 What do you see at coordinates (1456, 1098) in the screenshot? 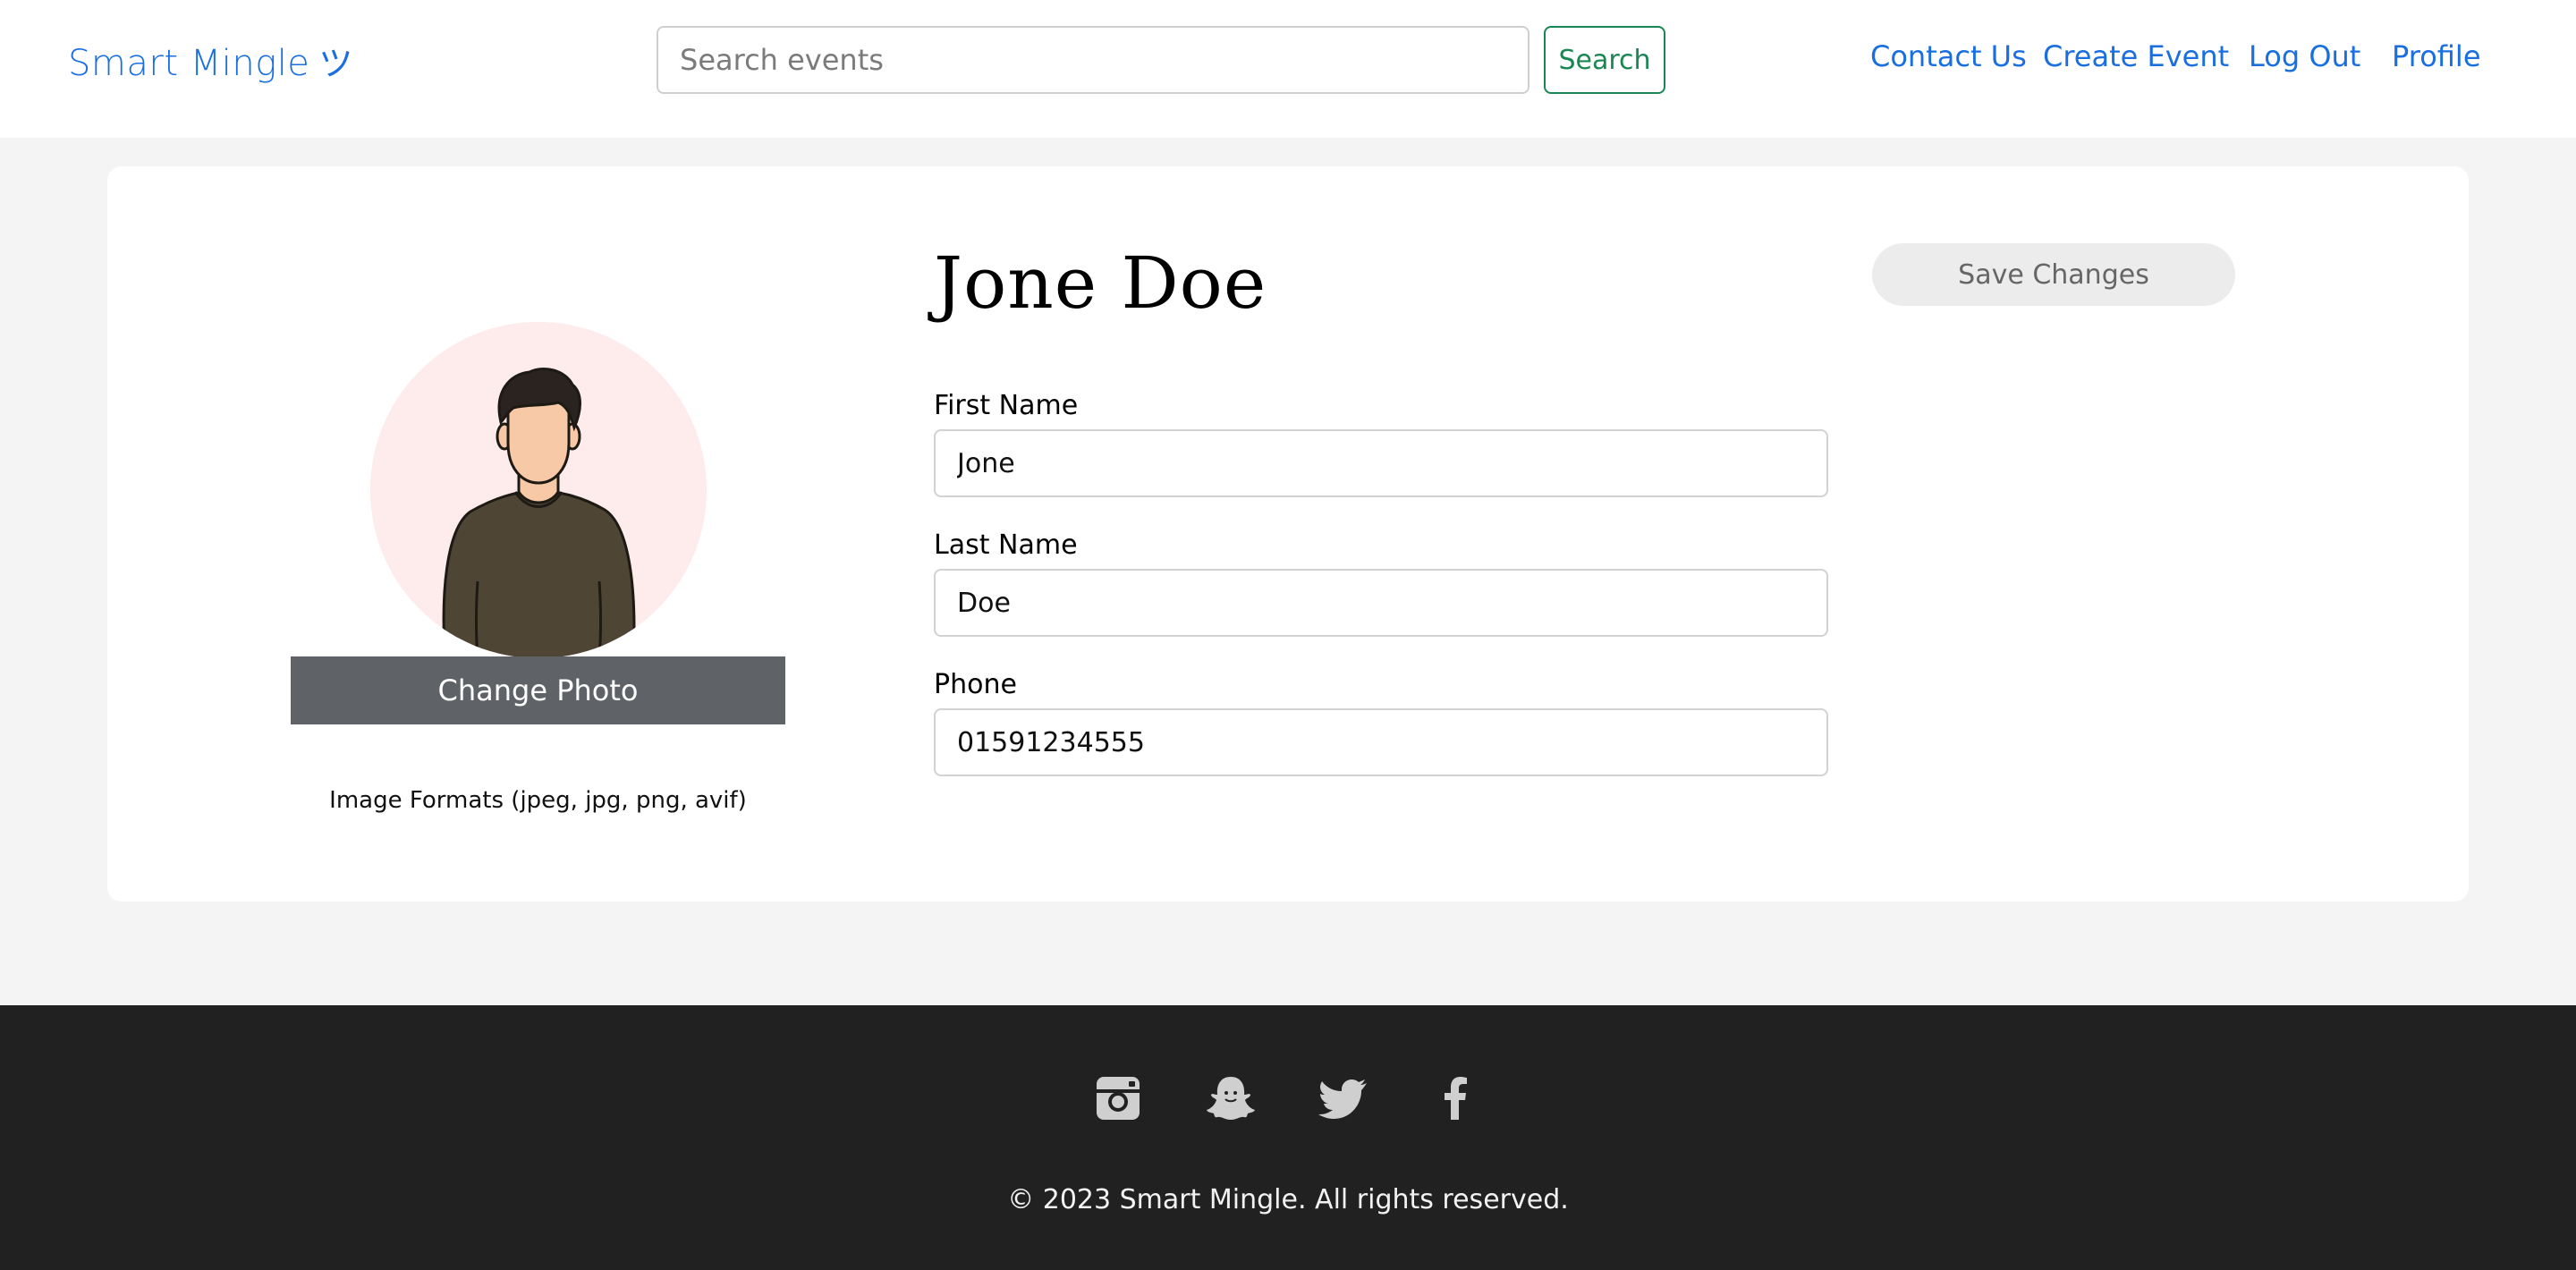
I see `facebook-icon` at bounding box center [1456, 1098].